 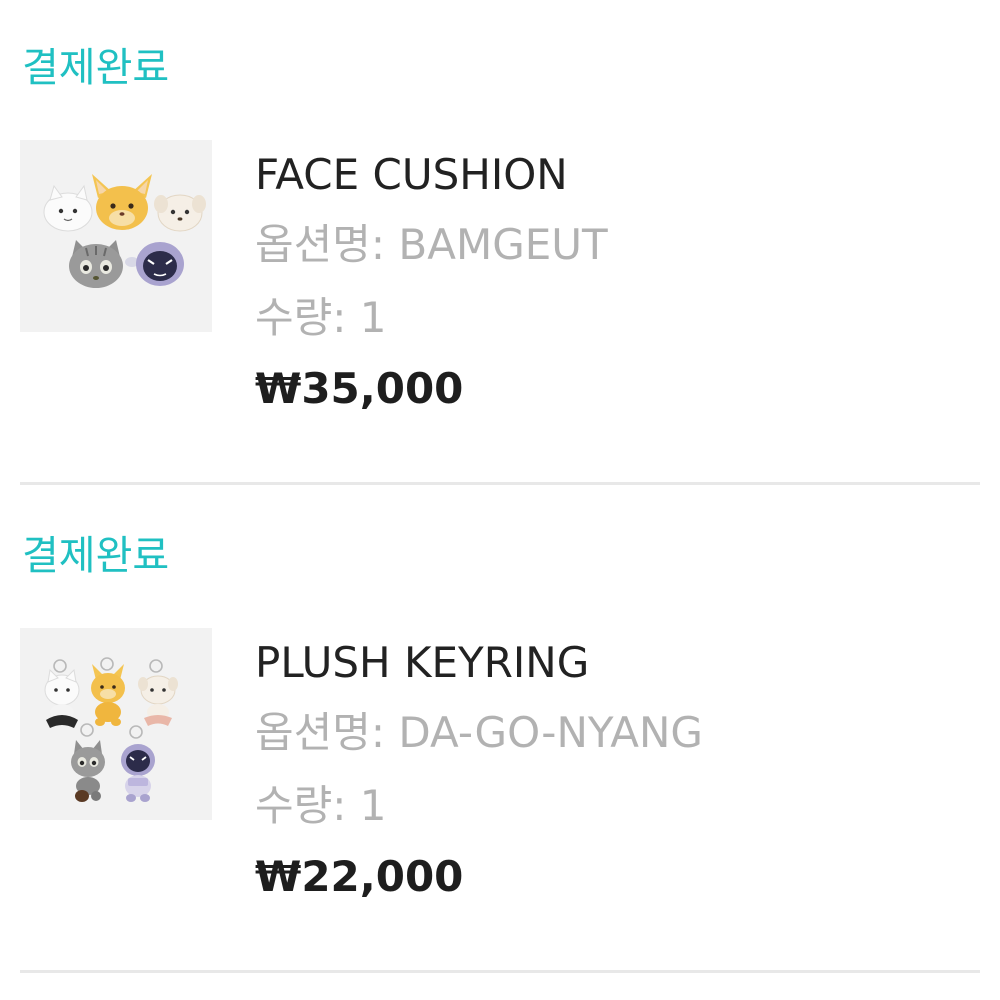 What do you see at coordinates (122, 202) in the screenshot?
I see `plush-face-yellow` at bounding box center [122, 202].